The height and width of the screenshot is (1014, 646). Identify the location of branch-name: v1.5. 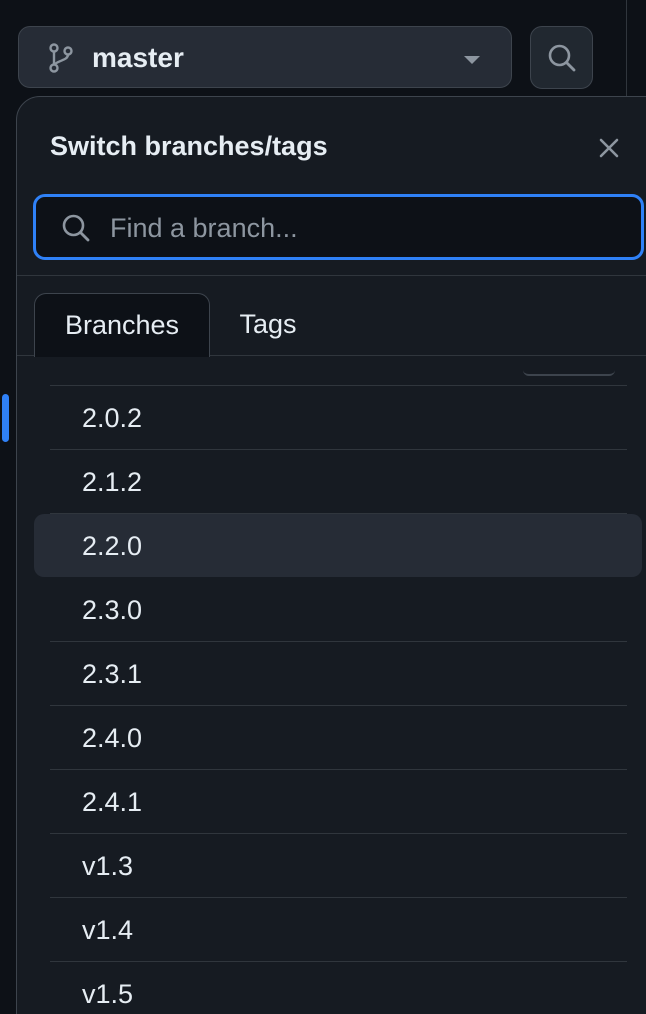
(108, 994).